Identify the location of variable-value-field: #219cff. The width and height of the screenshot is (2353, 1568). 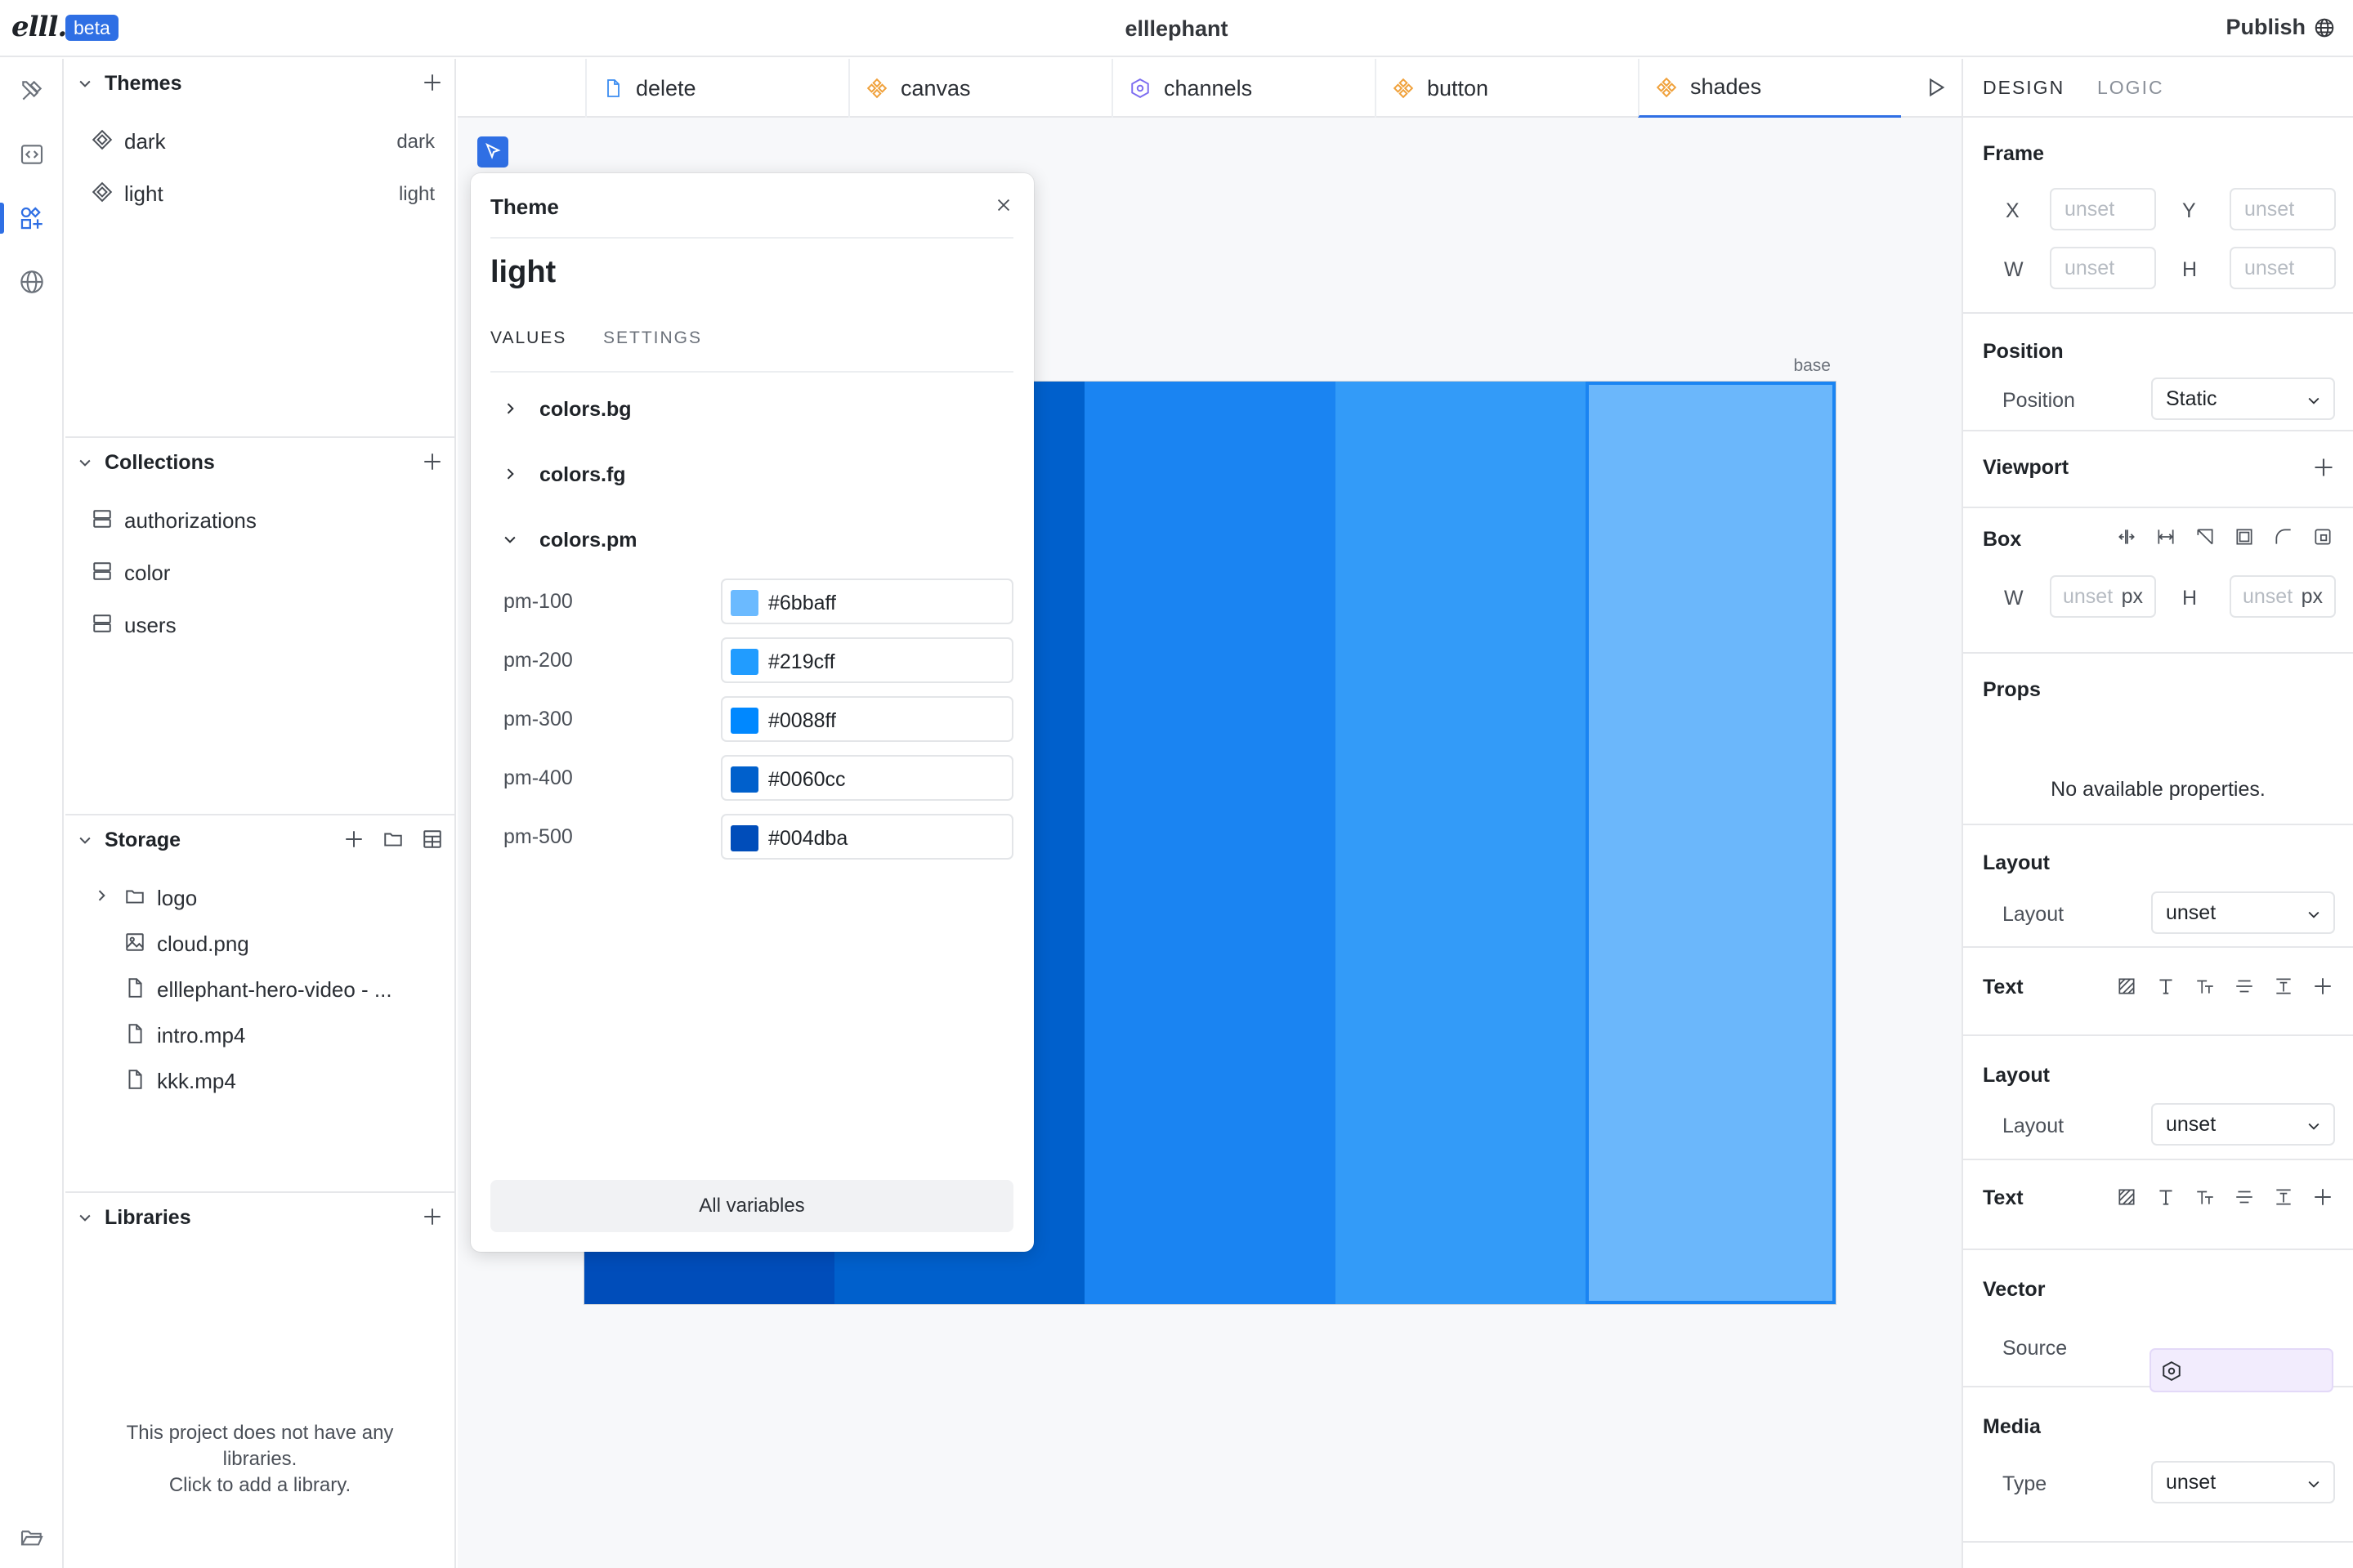
(867, 660).